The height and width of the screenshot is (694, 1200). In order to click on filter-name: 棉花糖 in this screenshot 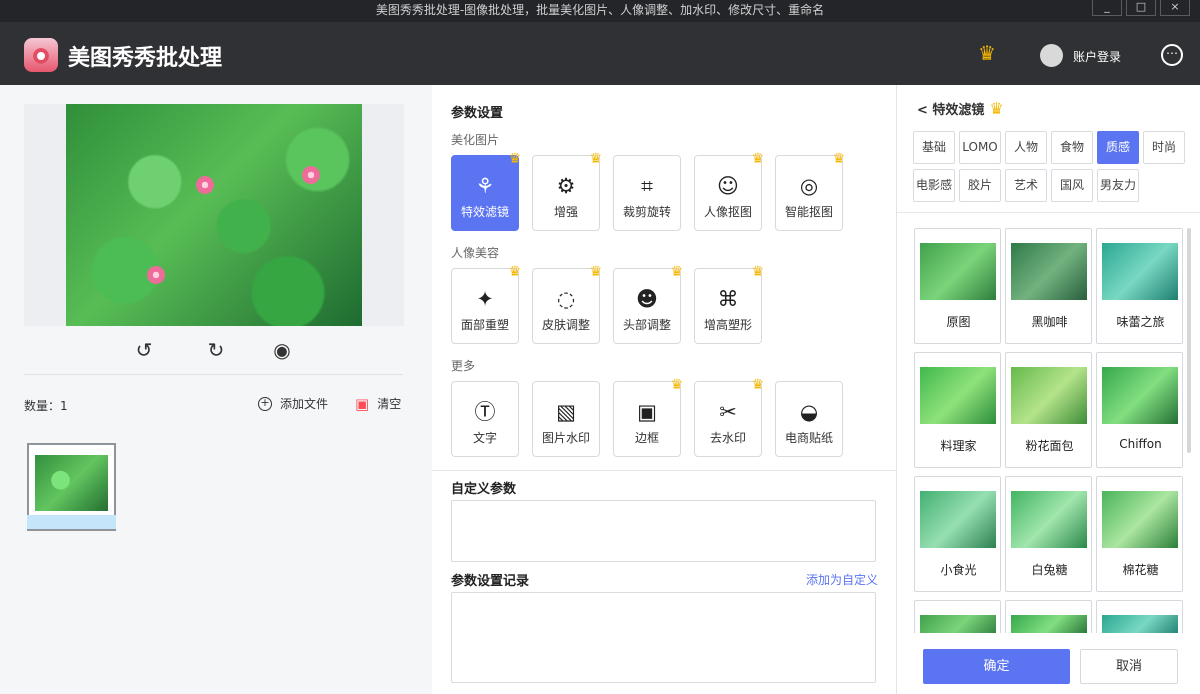, I will do `click(1140, 570)`.